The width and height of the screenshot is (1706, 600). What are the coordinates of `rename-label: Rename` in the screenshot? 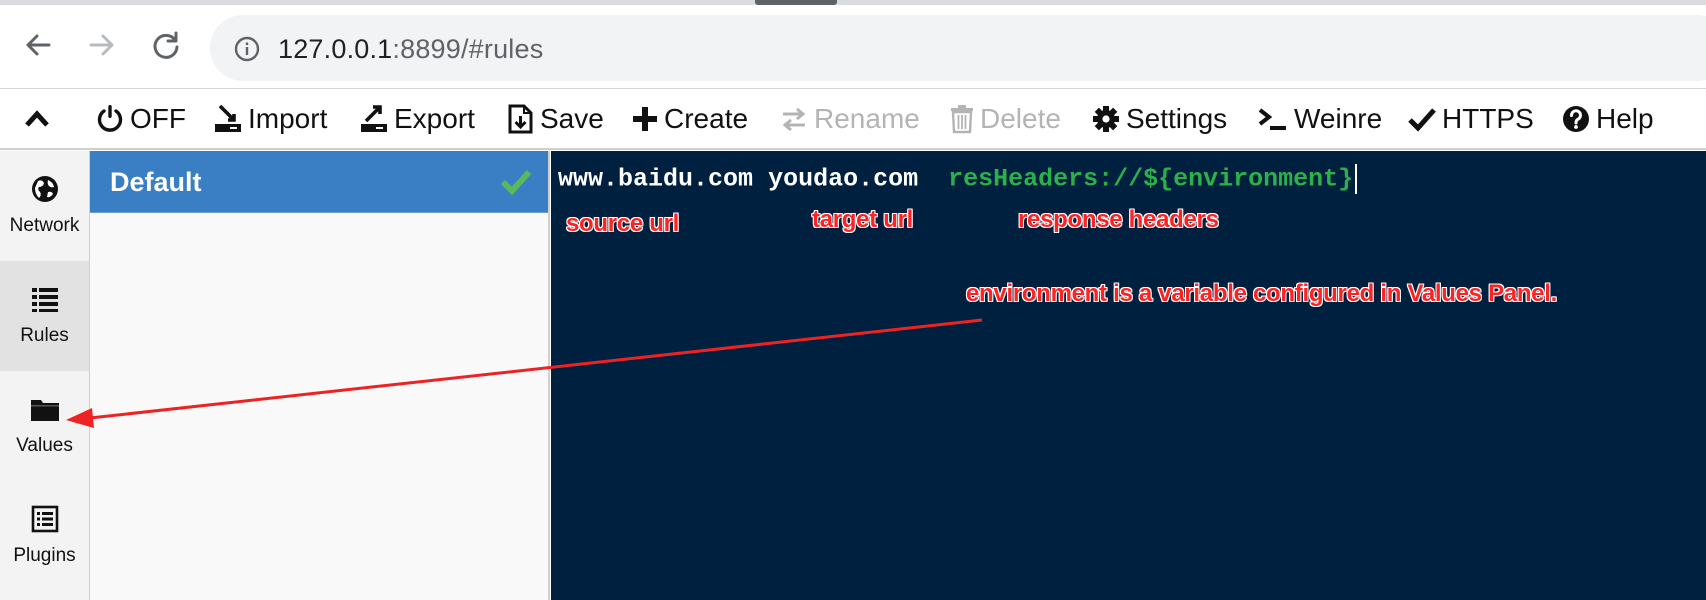 It's located at (867, 118).